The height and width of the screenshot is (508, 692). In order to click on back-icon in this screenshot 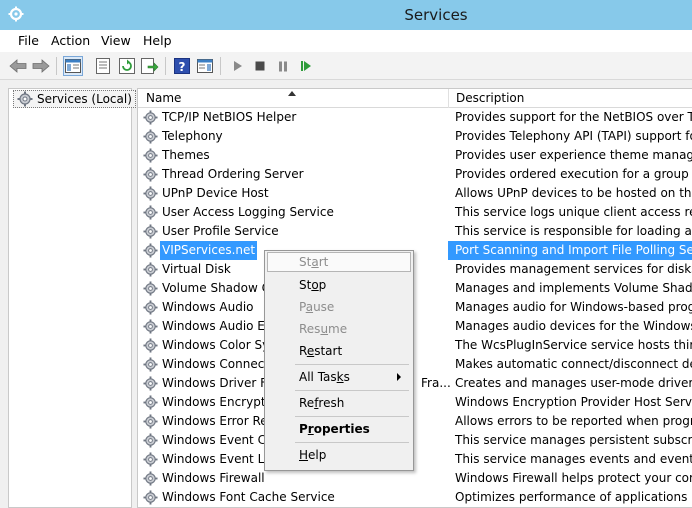, I will do `click(18, 66)`.